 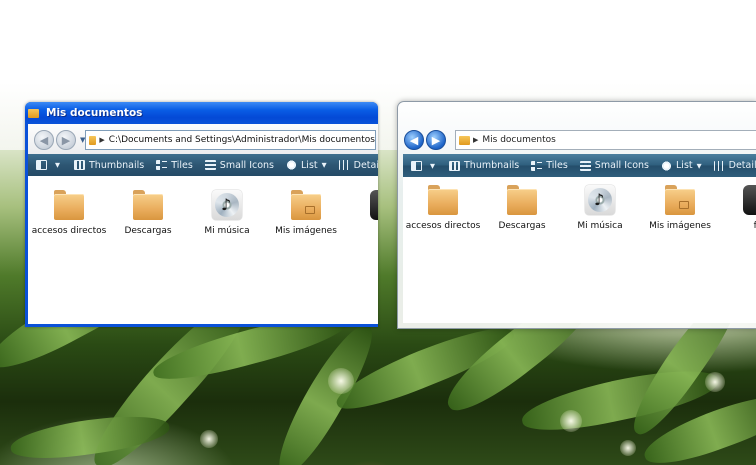 What do you see at coordinates (94, 113) in the screenshot?
I see `window-title: Mis documentos` at bounding box center [94, 113].